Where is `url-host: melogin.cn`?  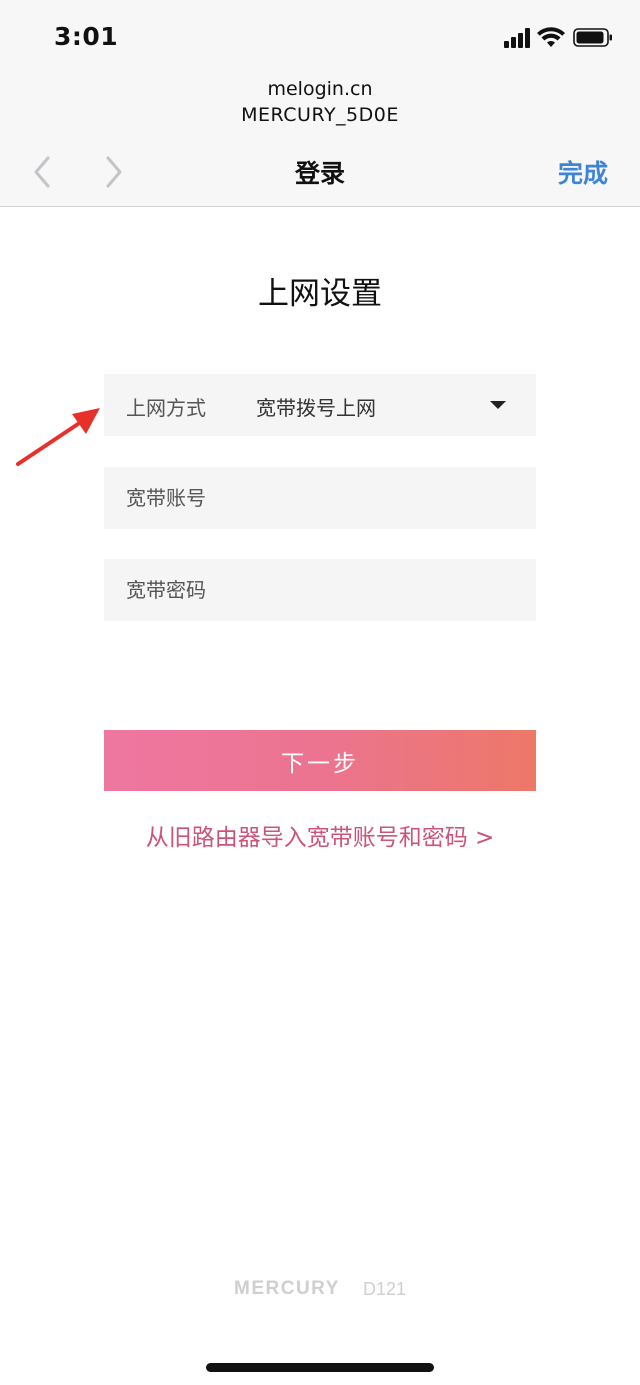 url-host: melogin.cn is located at coordinates (320, 89).